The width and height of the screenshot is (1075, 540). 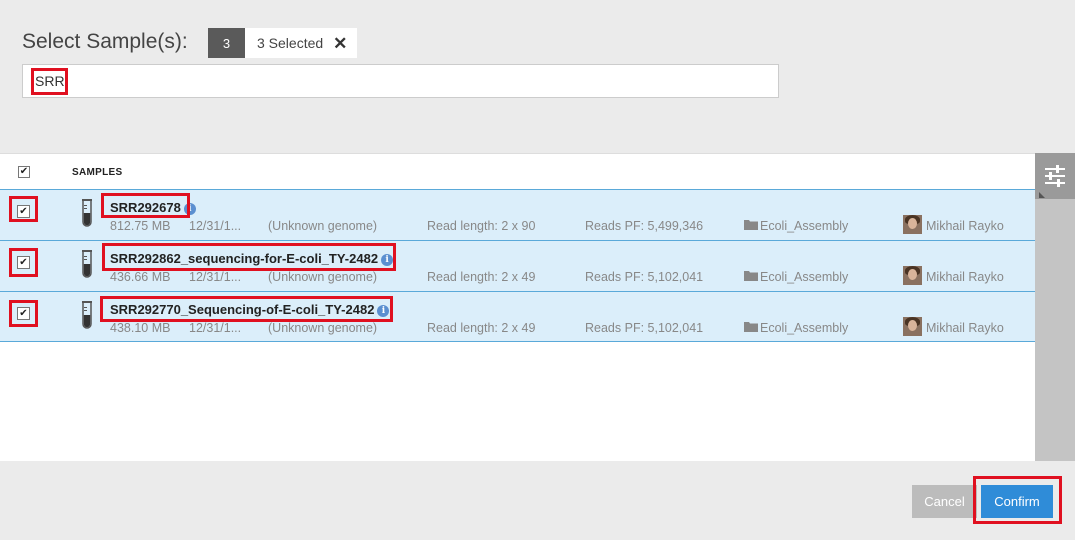 I want to click on sample-read-length: Read length: 2 x 90, so click(x=481, y=226).